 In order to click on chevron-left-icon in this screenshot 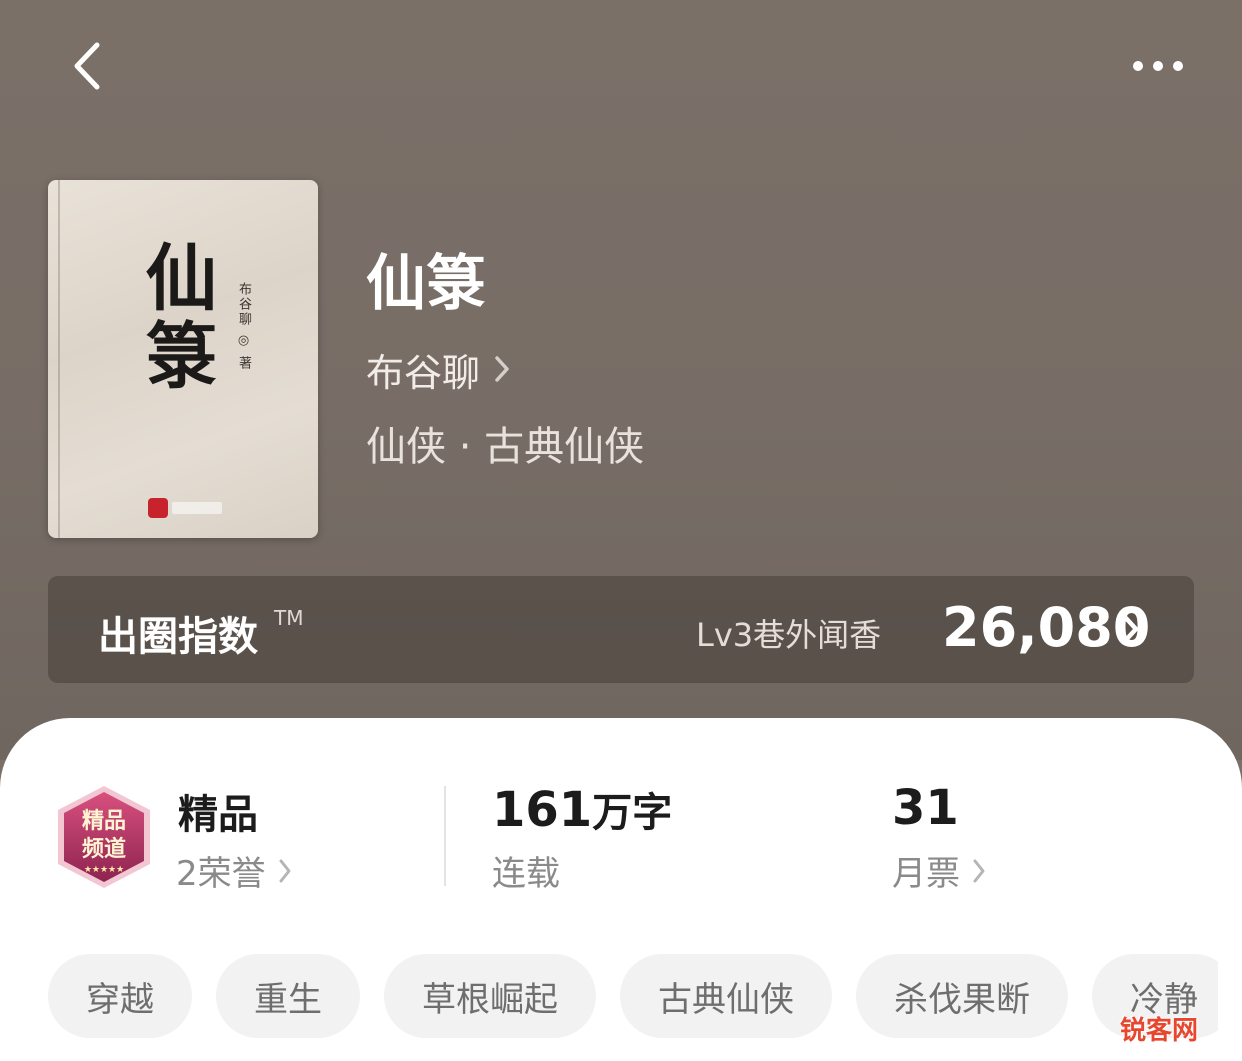, I will do `click(87, 66)`.